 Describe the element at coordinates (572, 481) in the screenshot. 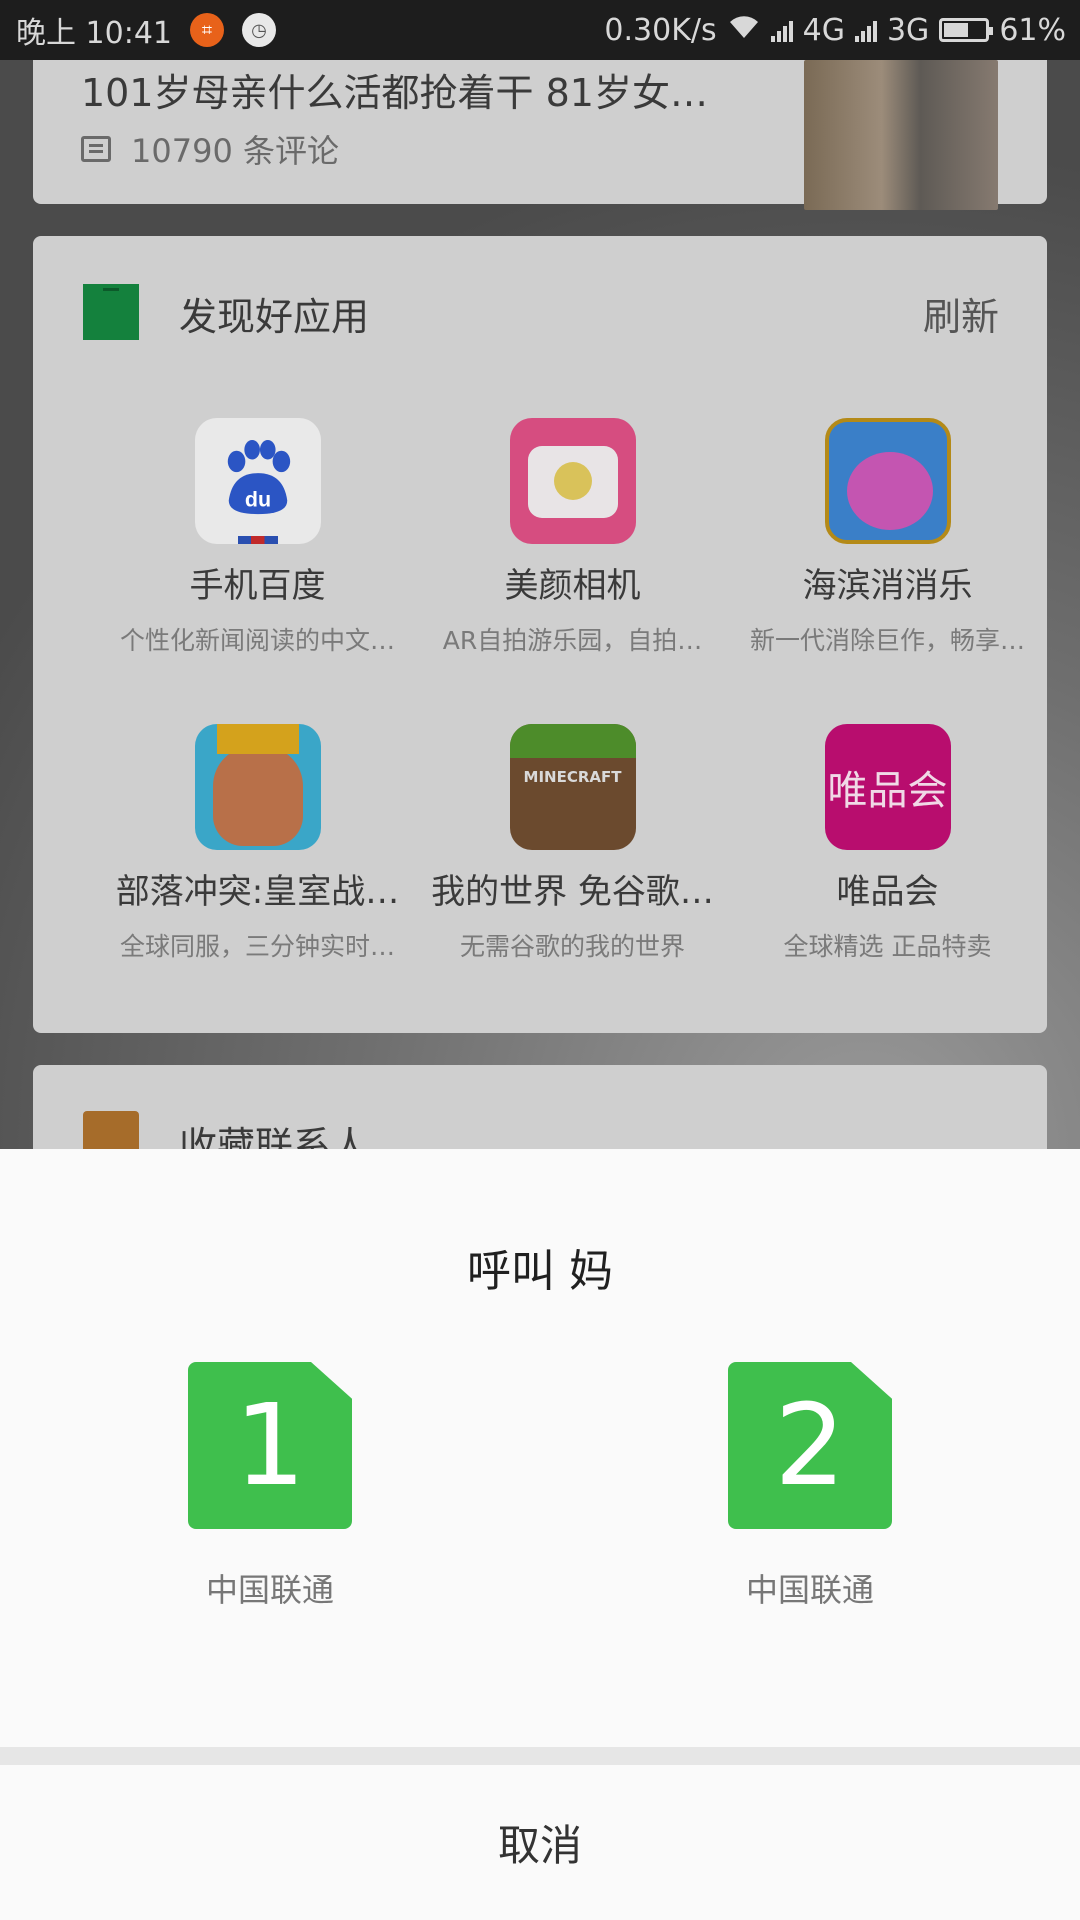

I see `meiyan-camera-icon` at that location.